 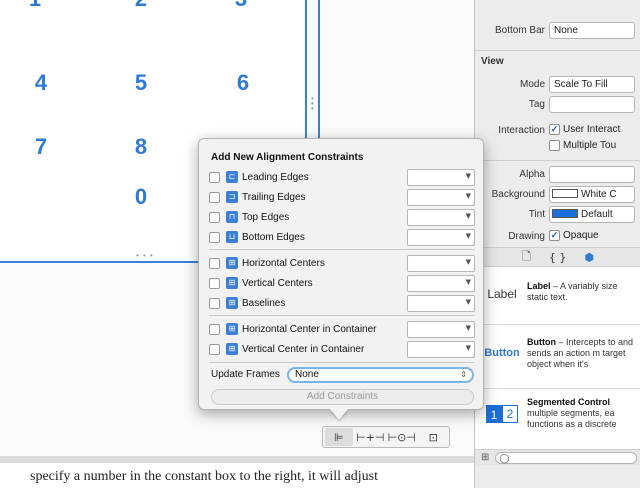 What do you see at coordinates (402, 437) in the screenshot?
I see `resolve-issues-button: ⊢⊙⊣` at bounding box center [402, 437].